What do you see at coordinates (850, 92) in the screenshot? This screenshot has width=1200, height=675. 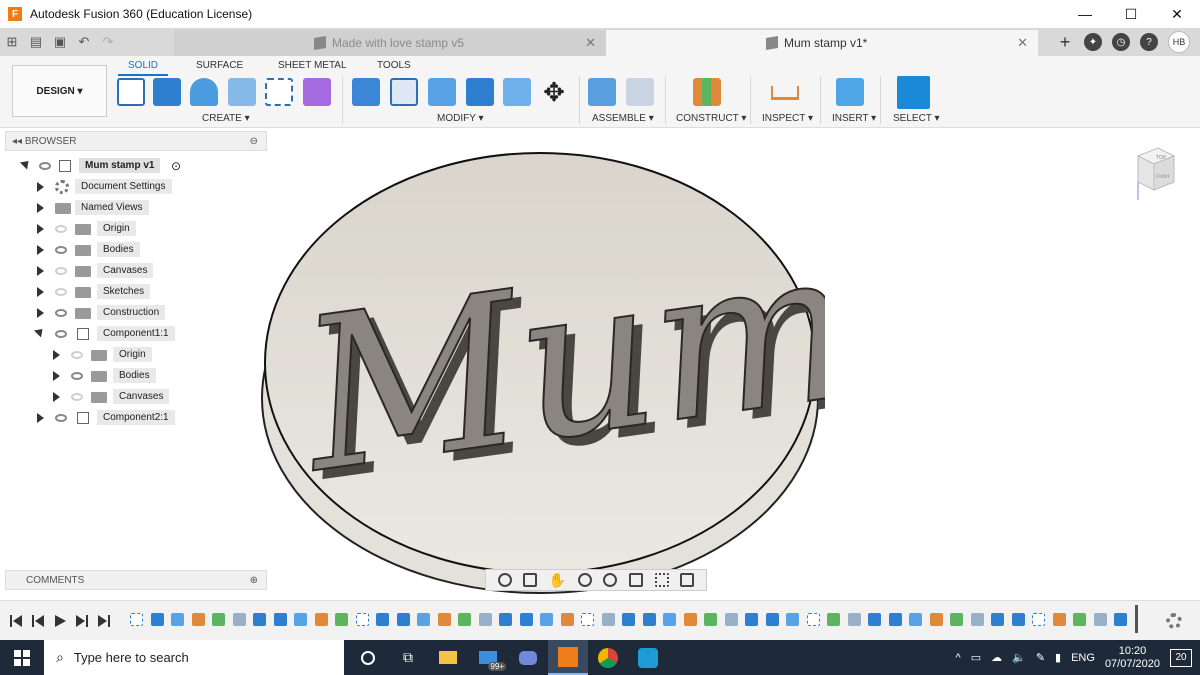 I see `insert-image-icon` at bounding box center [850, 92].